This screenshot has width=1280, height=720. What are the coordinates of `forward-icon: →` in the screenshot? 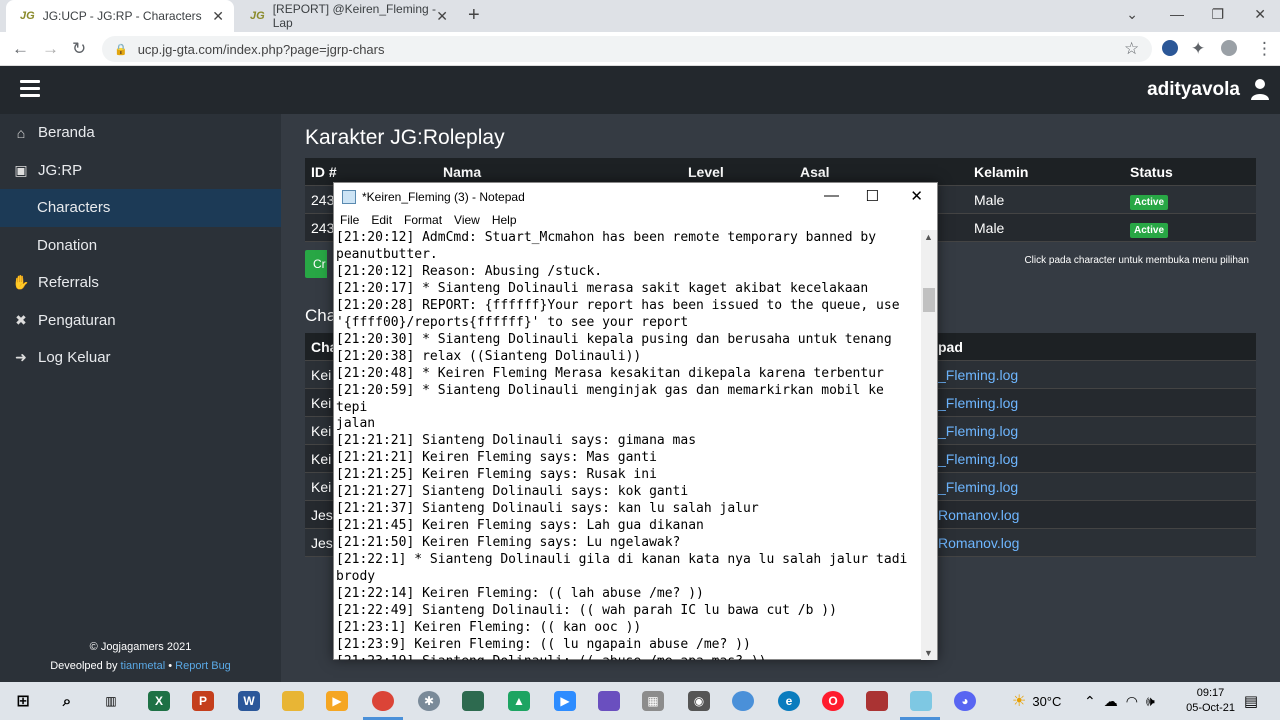 It's located at (50, 49).